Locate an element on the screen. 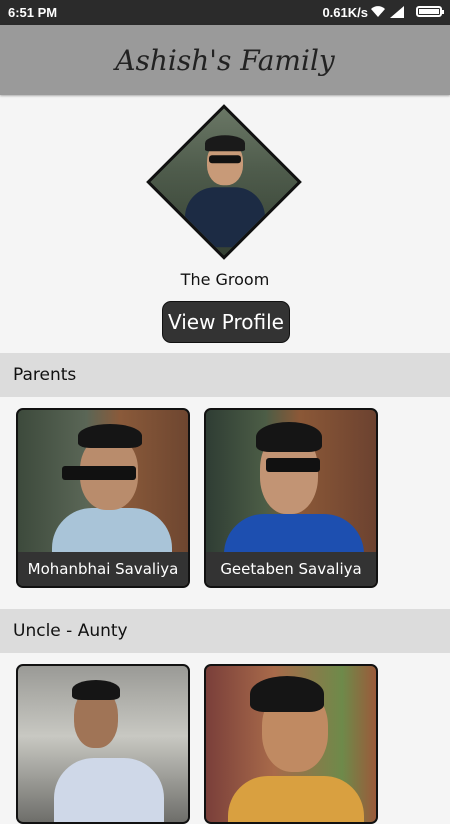  groom-photo is located at coordinates (224, 182).